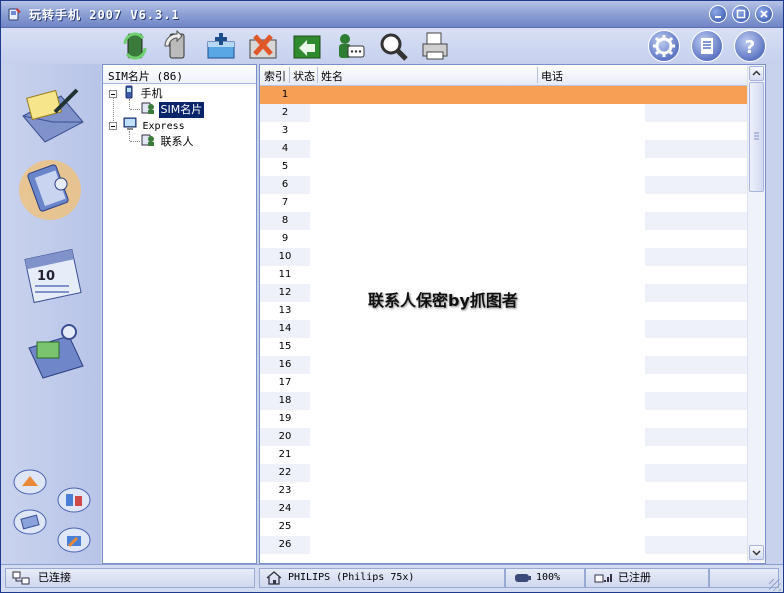  I want to click on table-row: 9, so click(503, 239).